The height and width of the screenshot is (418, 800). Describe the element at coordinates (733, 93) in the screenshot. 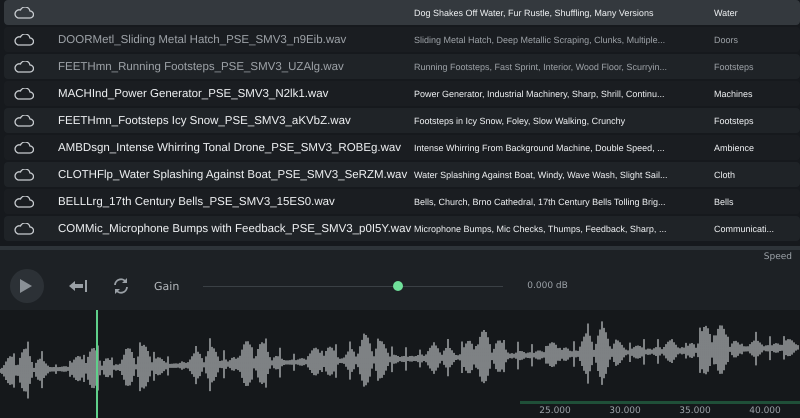

I see `category: Machines` at that location.